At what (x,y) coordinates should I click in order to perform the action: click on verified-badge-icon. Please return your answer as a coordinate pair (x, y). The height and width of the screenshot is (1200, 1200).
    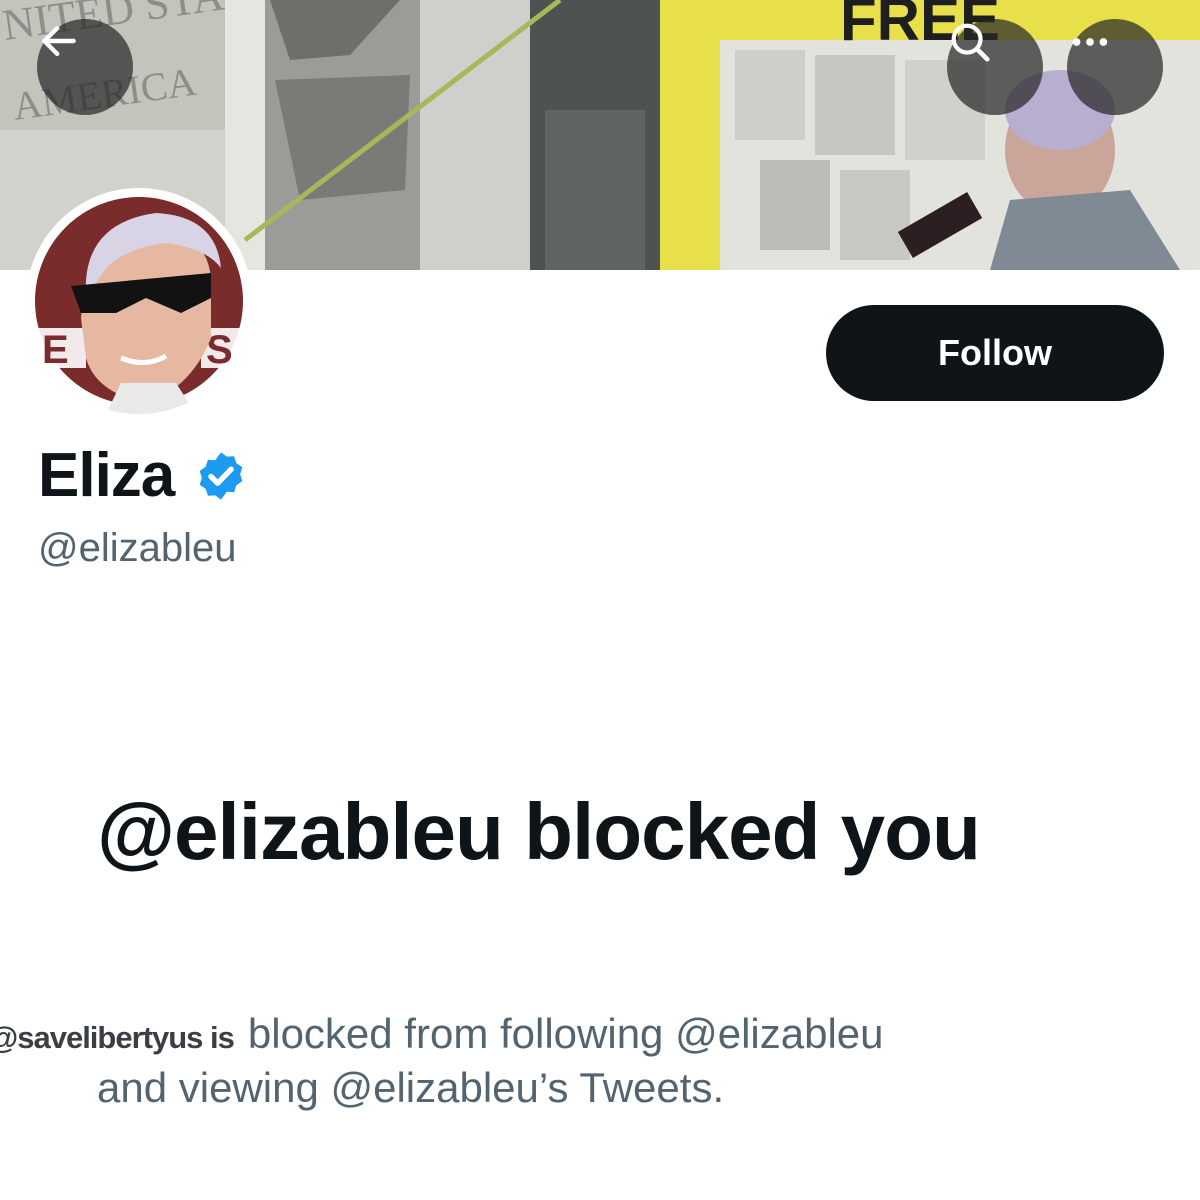
    Looking at the image, I should click on (221, 475).